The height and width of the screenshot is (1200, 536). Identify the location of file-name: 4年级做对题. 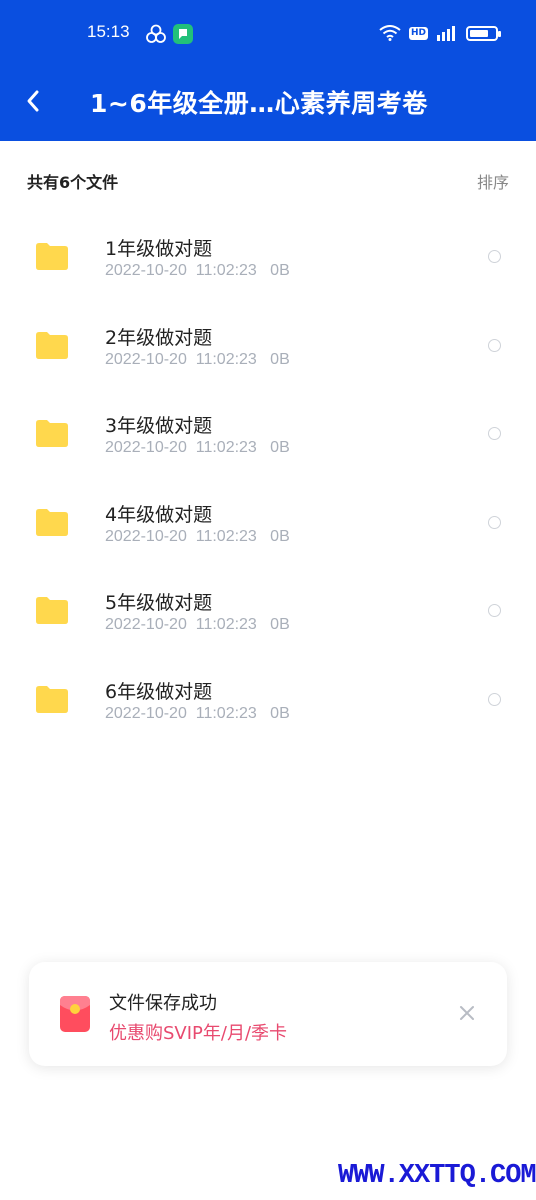
(159, 514).